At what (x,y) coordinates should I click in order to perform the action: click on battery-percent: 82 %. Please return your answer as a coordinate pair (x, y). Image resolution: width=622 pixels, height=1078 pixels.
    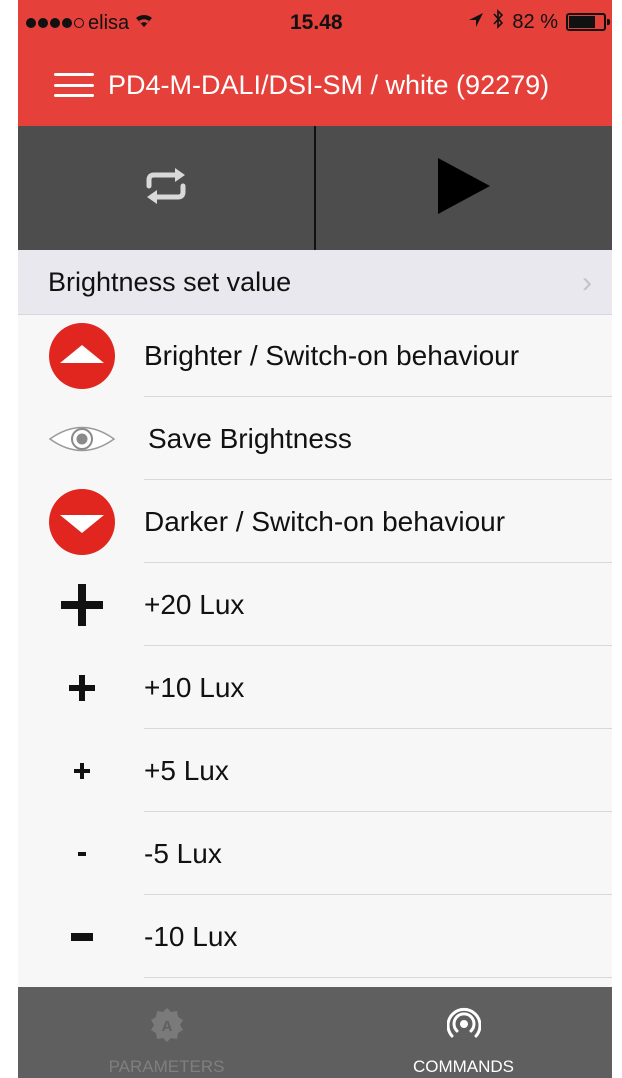
    Looking at the image, I should click on (535, 21).